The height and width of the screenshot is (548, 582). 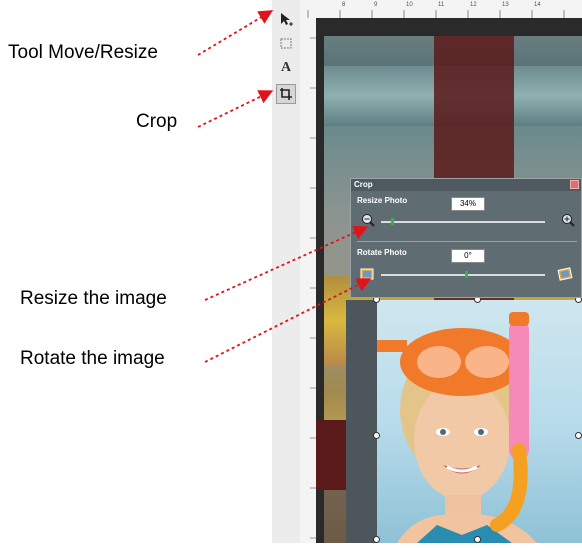 What do you see at coordinates (441, 5) in the screenshot?
I see `ruler-number: 11` at bounding box center [441, 5].